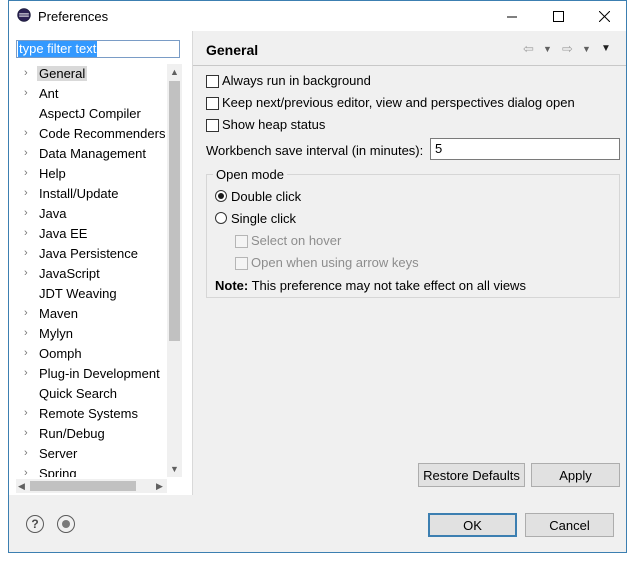 The image size is (635, 561). Describe the element at coordinates (88, 94) in the screenshot. I see `tree-item: › Ant` at that location.